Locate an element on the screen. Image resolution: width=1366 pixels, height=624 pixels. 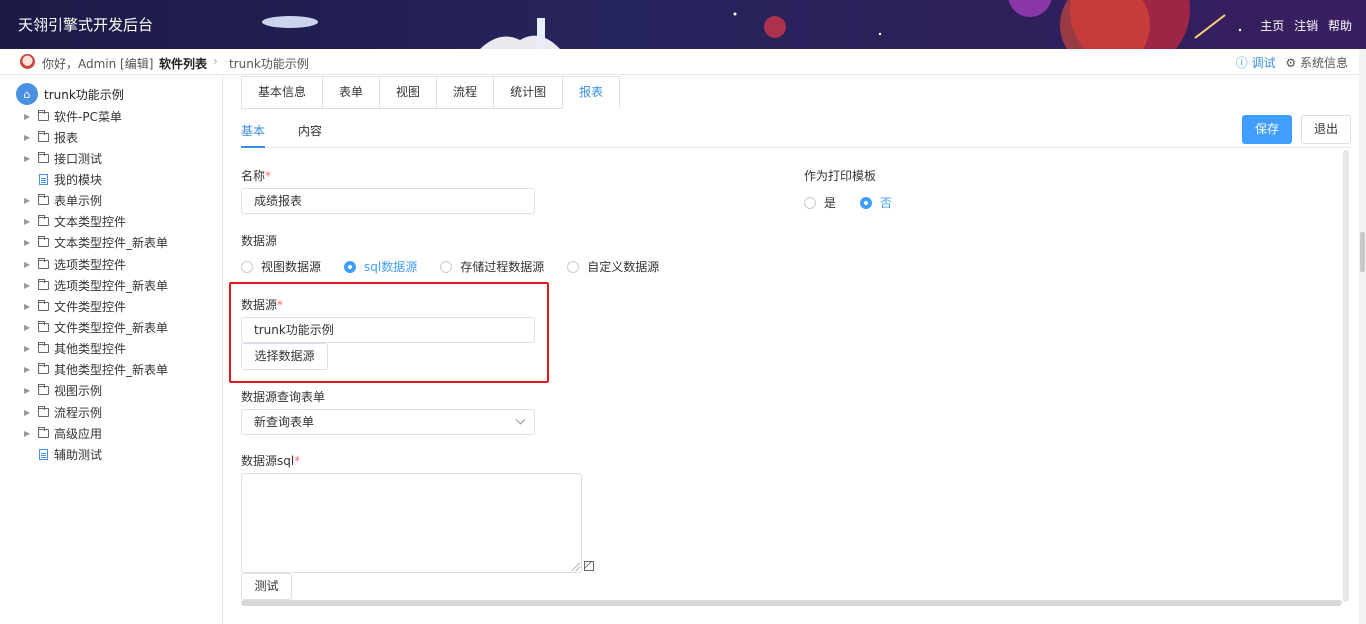
app-title: 天翎引擎式开发后台 is located at coordinates (86, 25).